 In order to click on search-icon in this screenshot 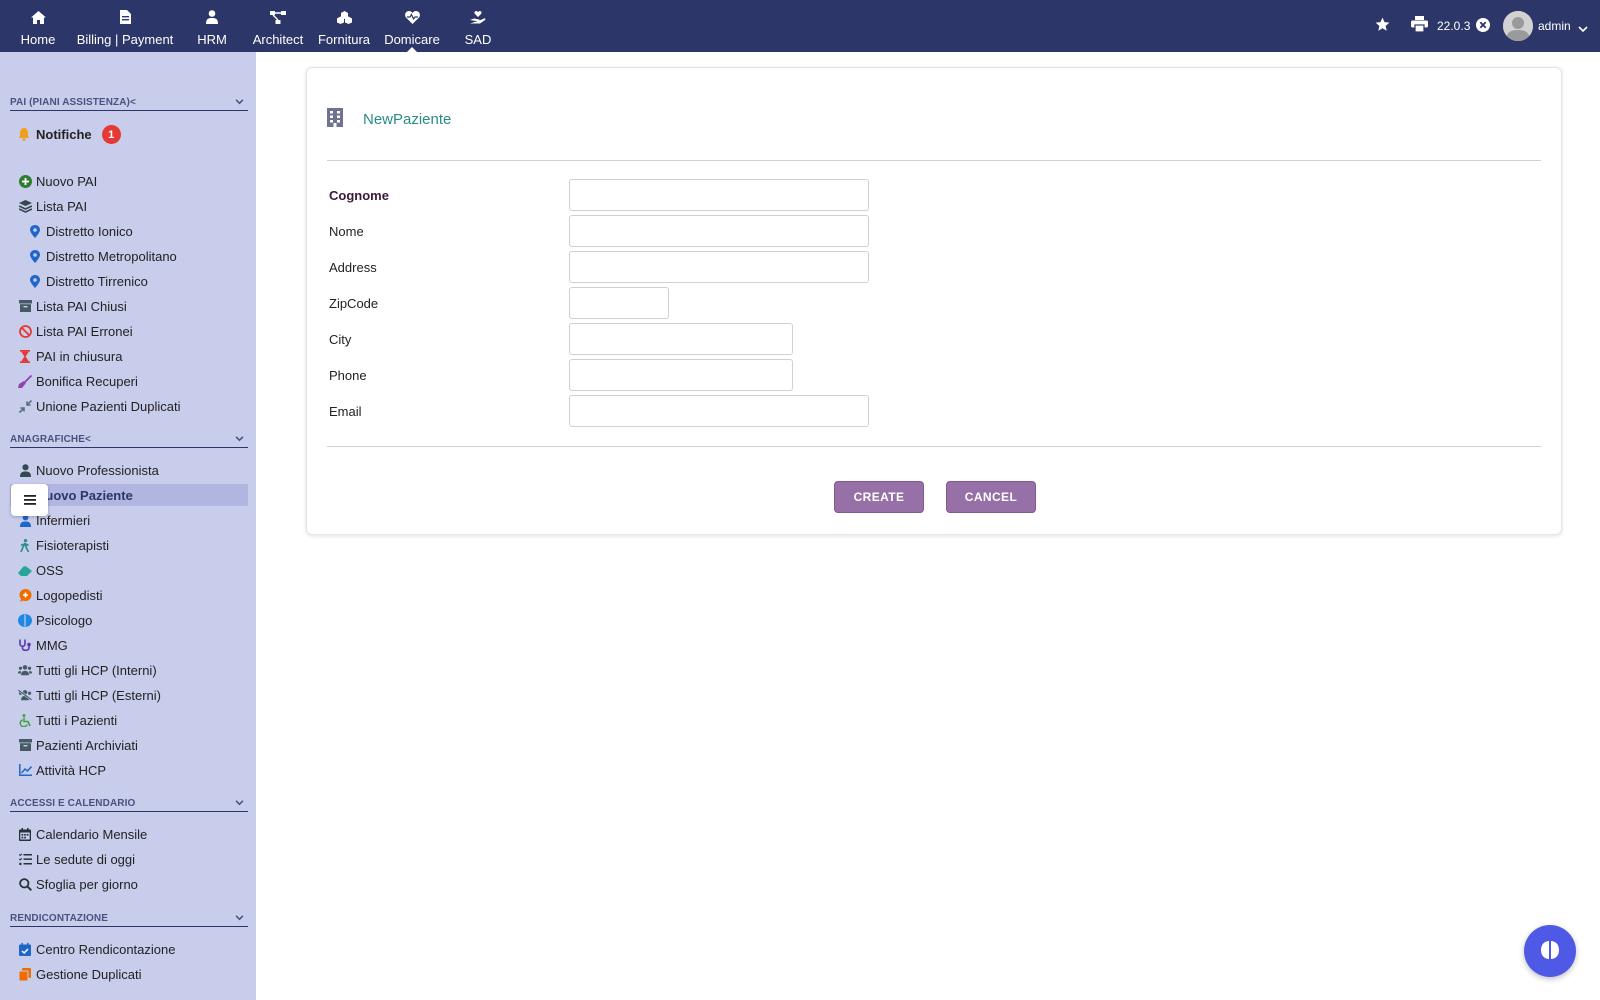, I will do `click(25, 884)`.